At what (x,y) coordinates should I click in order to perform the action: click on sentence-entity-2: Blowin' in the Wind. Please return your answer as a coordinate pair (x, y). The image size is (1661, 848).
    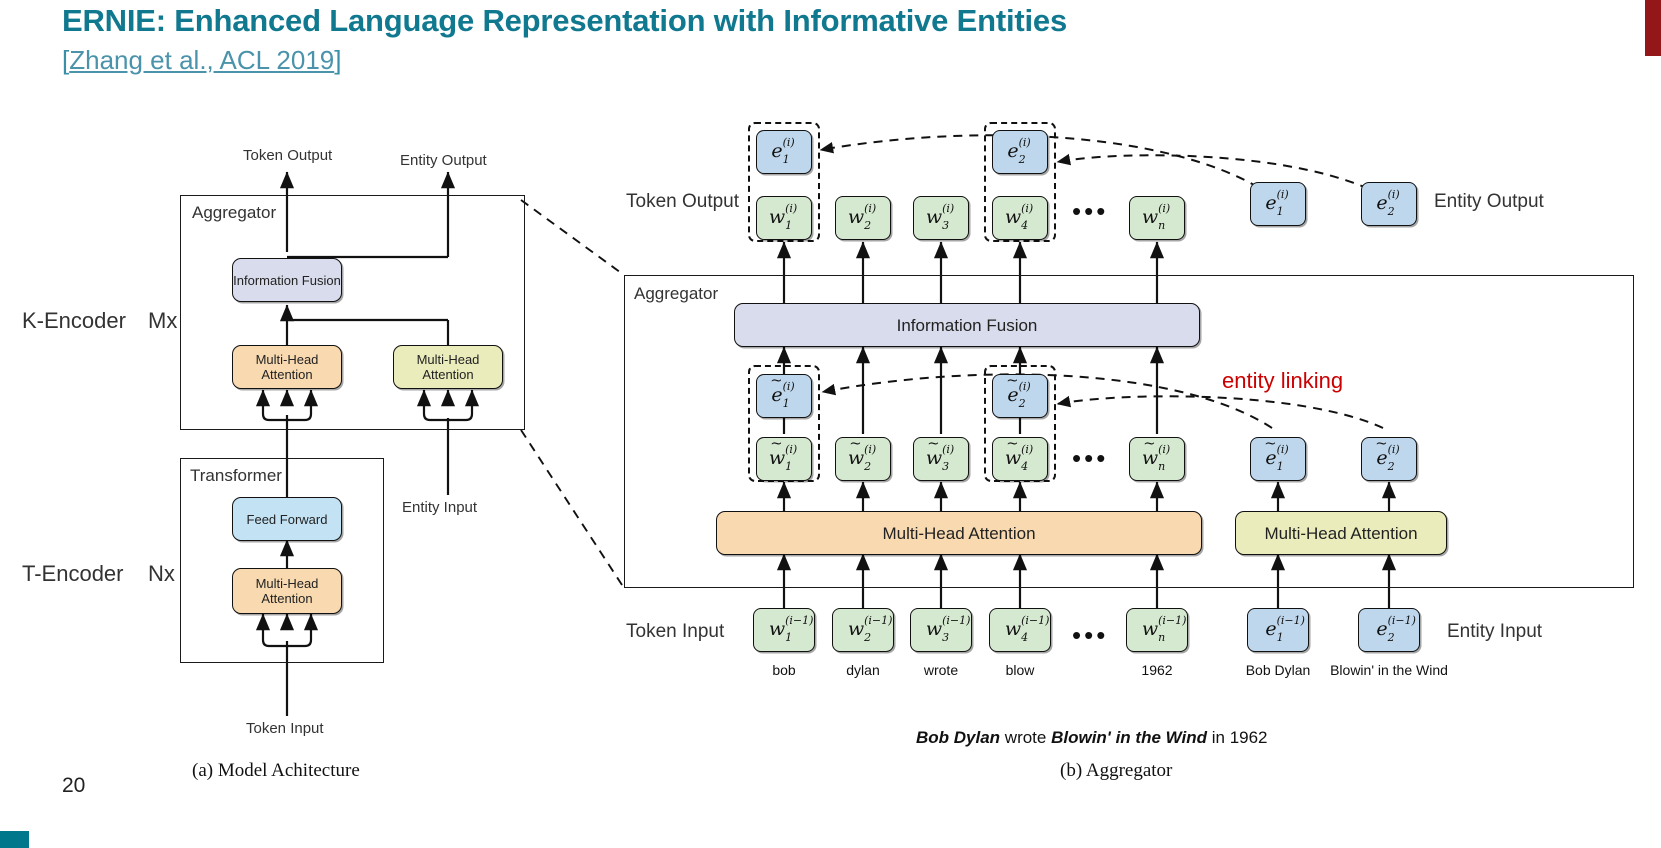
    Looking at the image, I should click on (1129, 737).